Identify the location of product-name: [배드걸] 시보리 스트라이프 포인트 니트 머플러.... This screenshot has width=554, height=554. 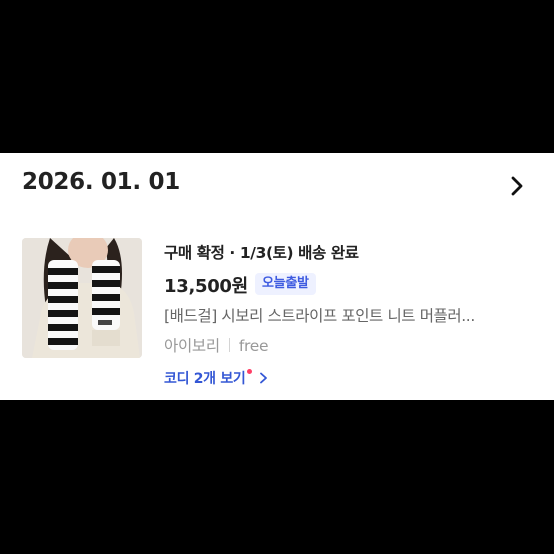
(339, 315).